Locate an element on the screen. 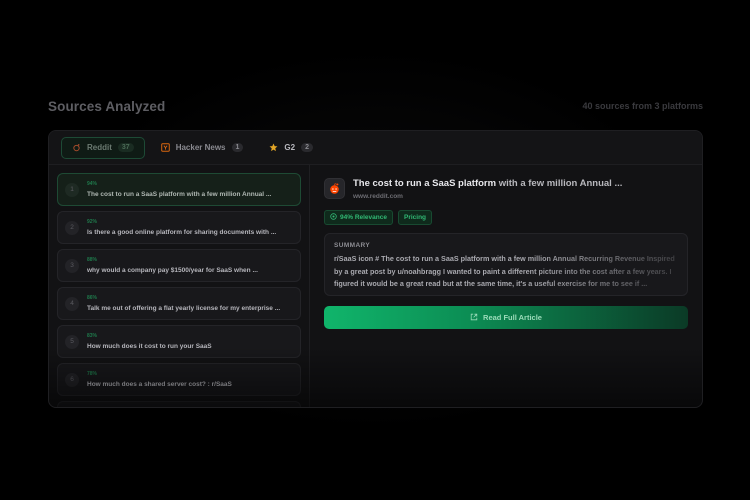  article-tags: 94% Relevance Pricing is located at coordinates (506, 217).